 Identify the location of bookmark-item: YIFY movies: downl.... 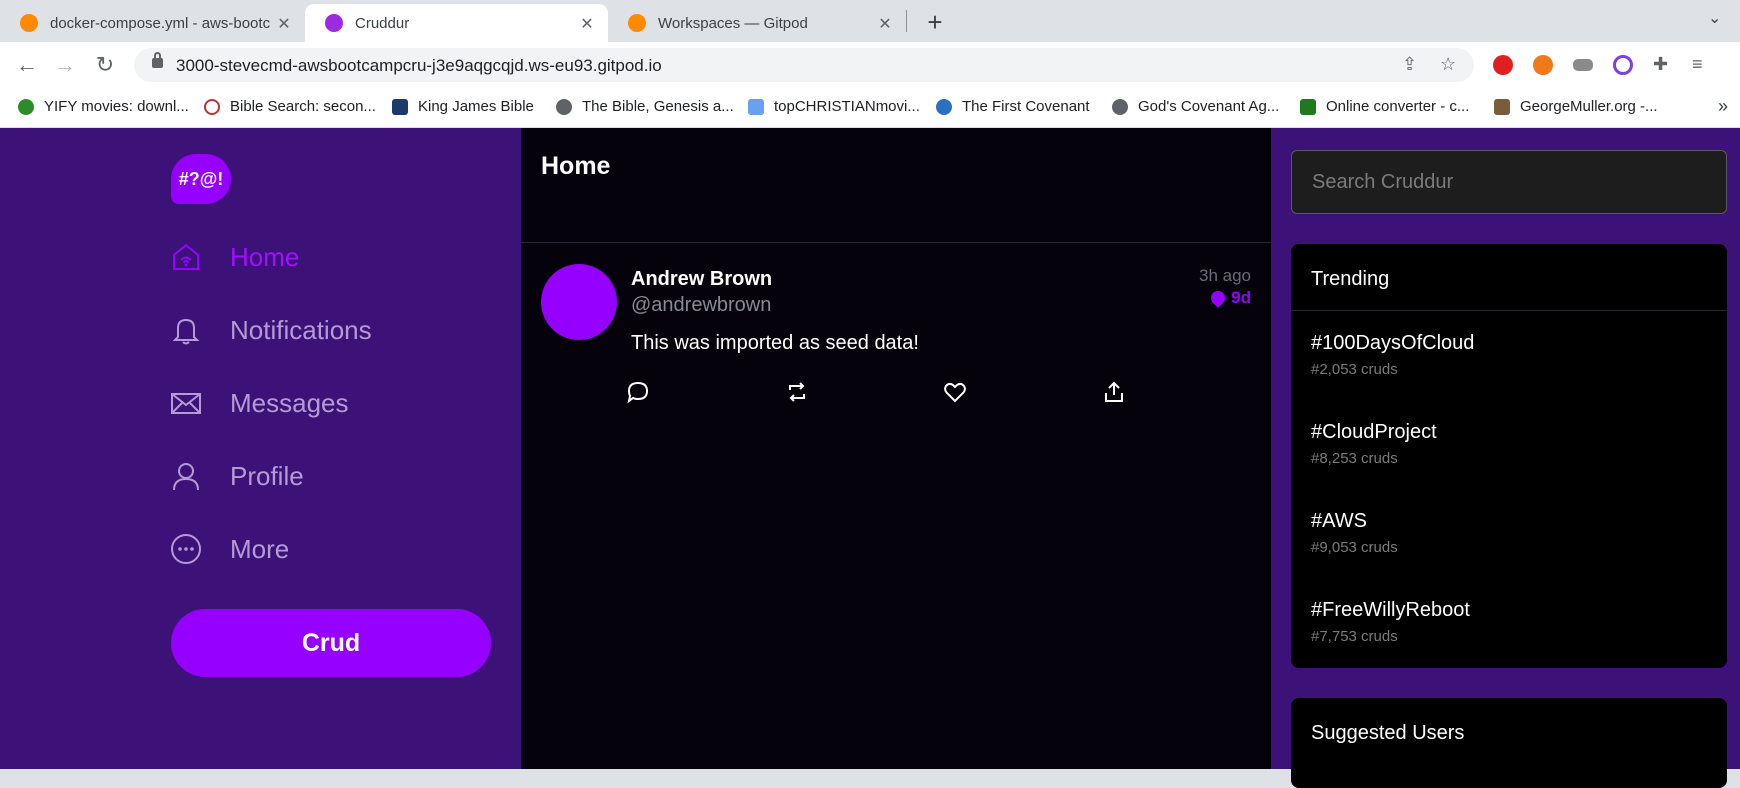
(103, 106).